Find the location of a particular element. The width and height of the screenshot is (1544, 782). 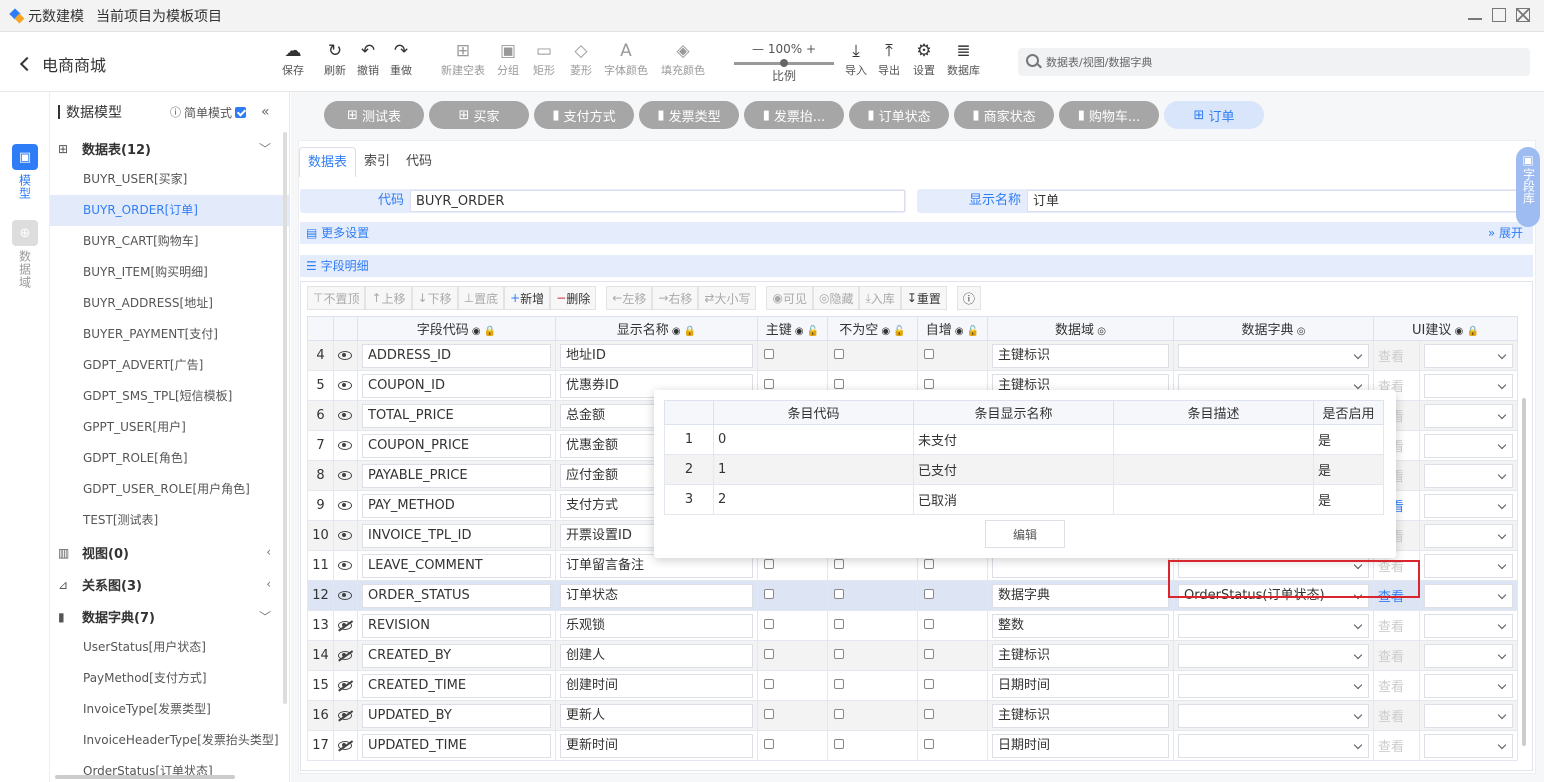

collapse-sidebar-icon: « is located at coordinates (265, 112).